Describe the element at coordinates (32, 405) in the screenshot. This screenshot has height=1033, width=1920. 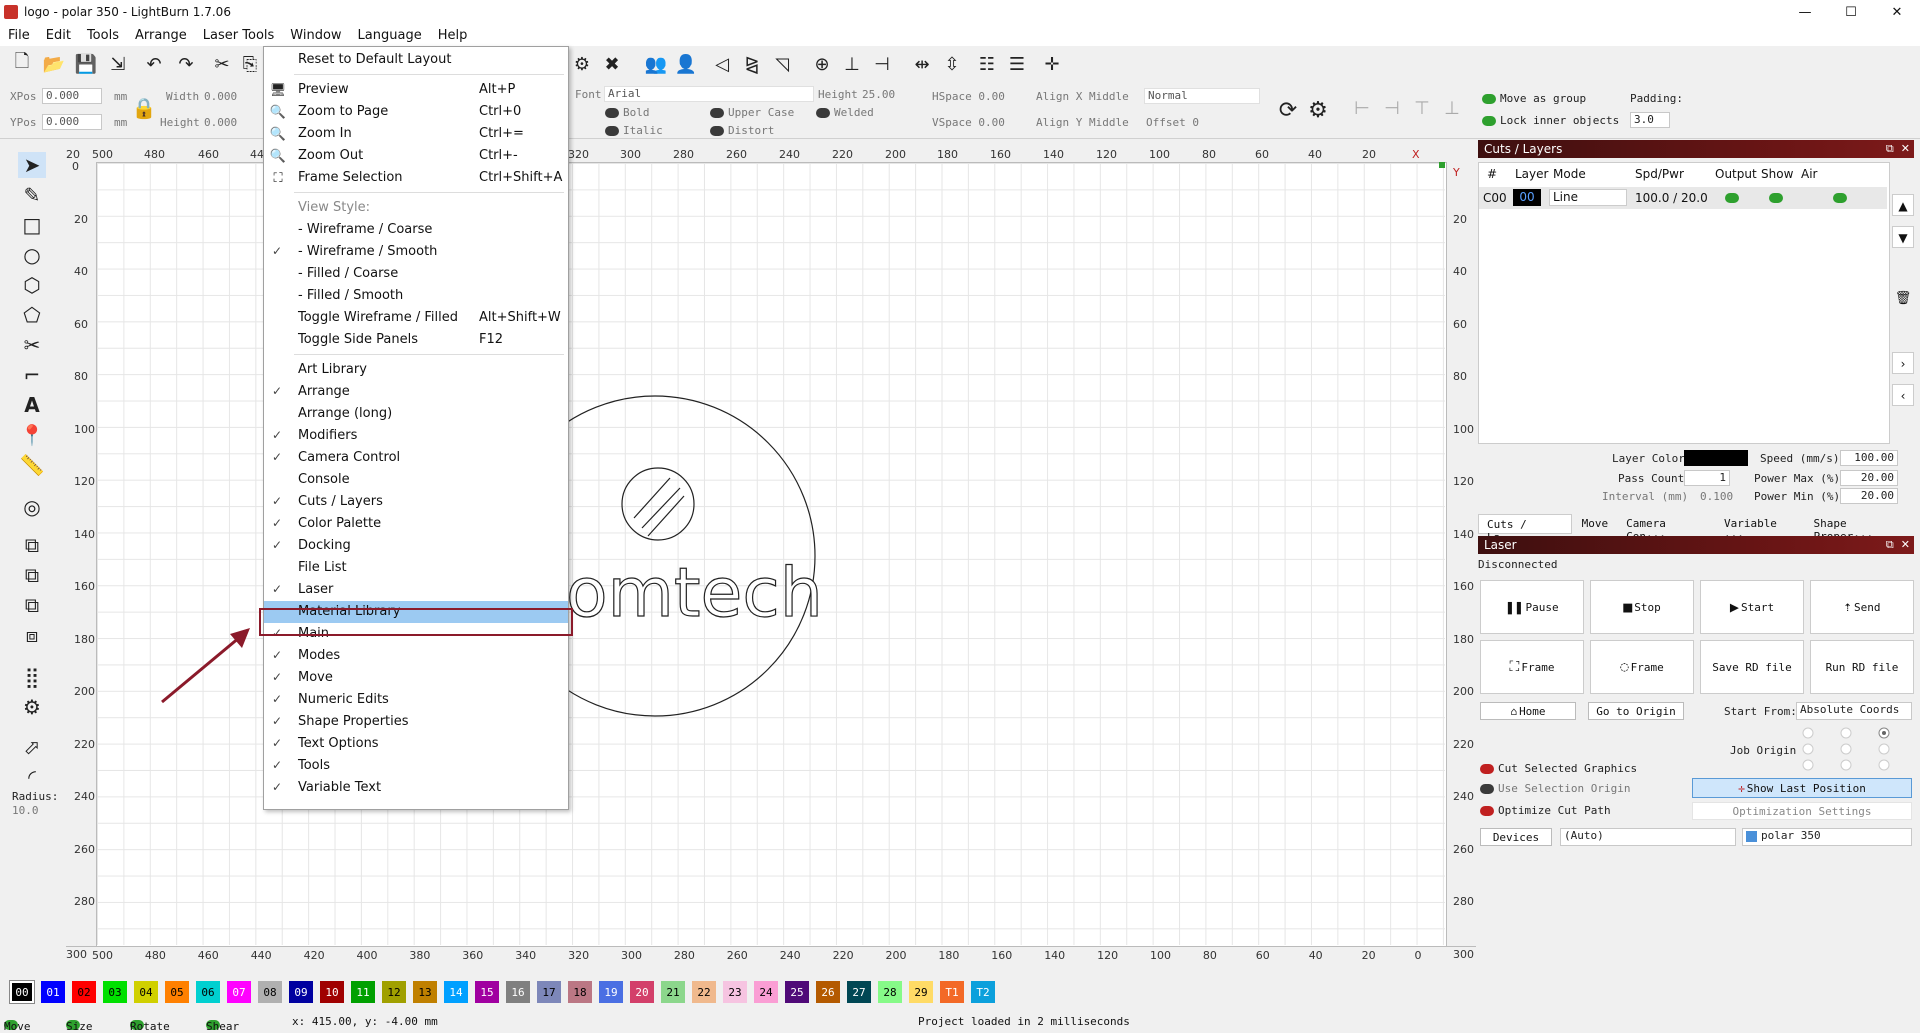
I see `text-tool-icon: A` at that location.